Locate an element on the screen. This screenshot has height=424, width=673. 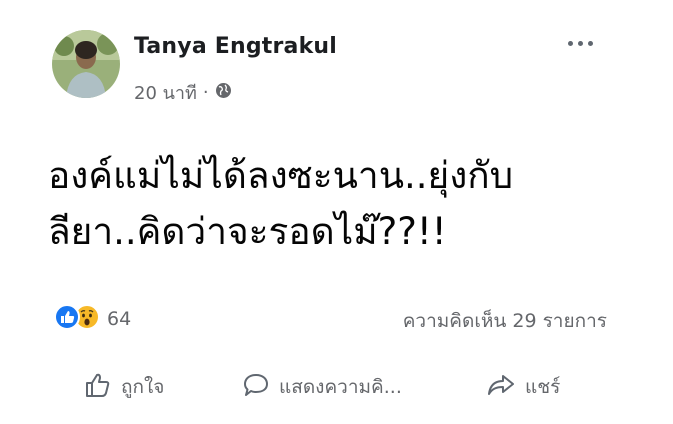
share-icon is located at coordinates (501, 387).